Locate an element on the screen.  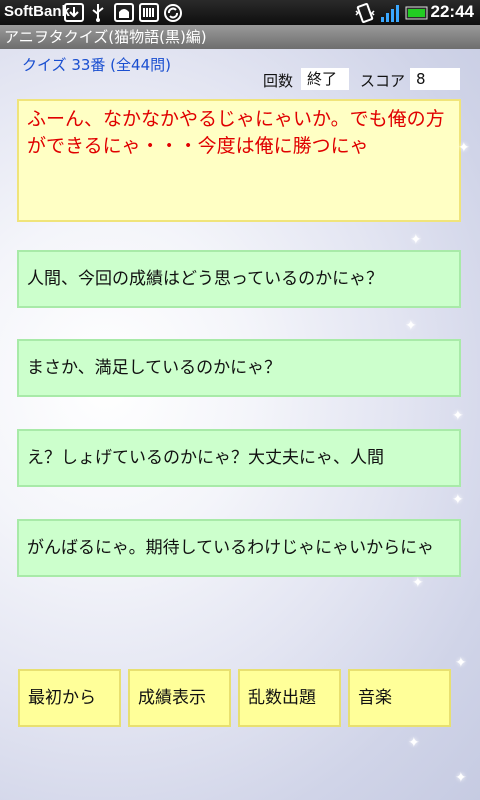
count-value: 終了 is located at coordinates (325, 79).